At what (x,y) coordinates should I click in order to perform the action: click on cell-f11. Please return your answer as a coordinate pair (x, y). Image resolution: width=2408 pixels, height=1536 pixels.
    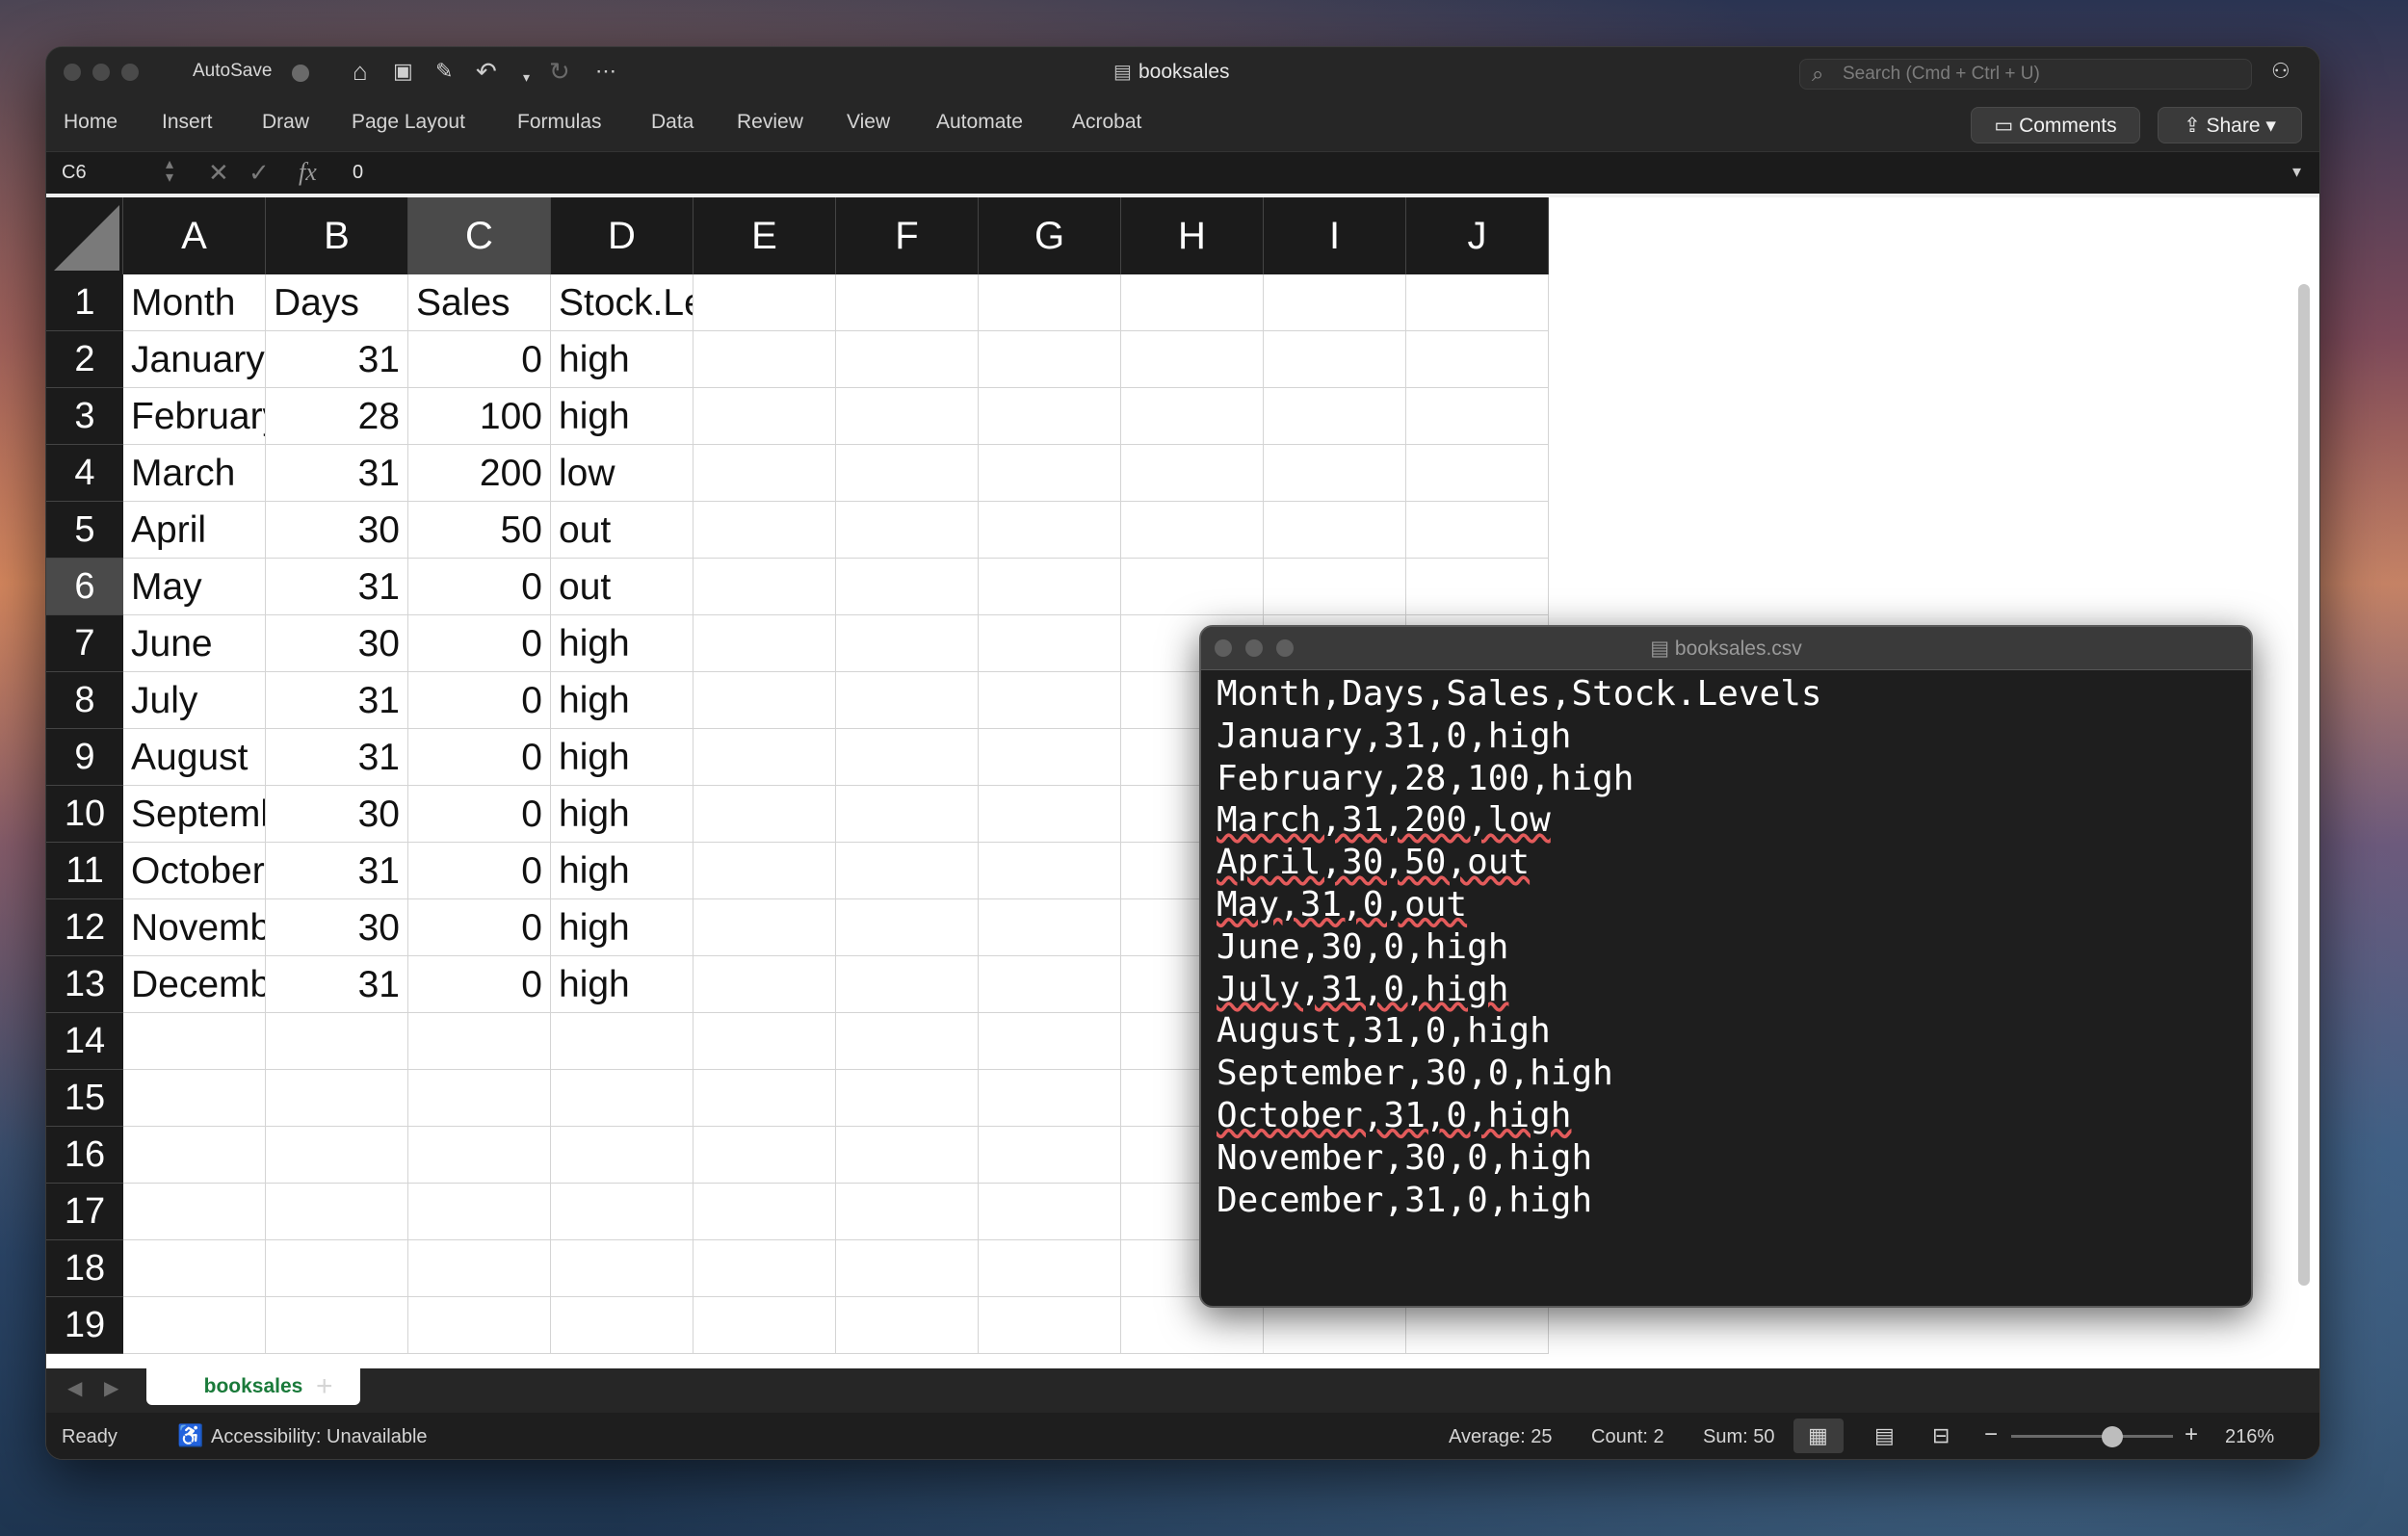
    Looking at the image, I should click on (907, 871).